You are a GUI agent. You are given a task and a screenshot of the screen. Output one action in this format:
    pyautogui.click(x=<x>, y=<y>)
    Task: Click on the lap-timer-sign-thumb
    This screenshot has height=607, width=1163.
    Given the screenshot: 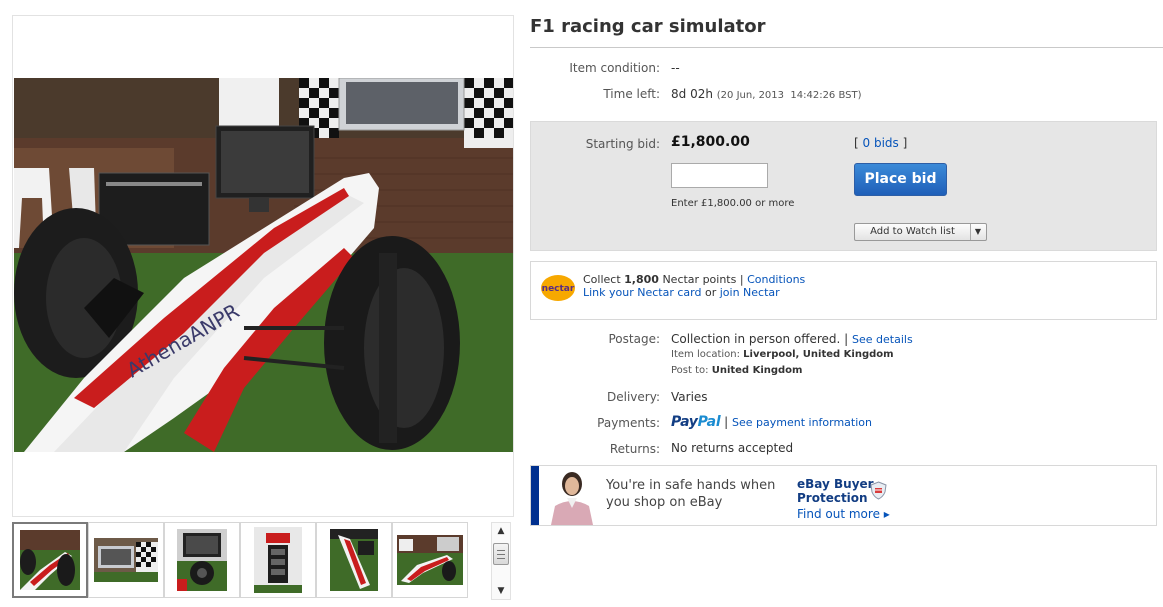 What is the action you would take?
    pyautogui.click(x=278, y=560)
    